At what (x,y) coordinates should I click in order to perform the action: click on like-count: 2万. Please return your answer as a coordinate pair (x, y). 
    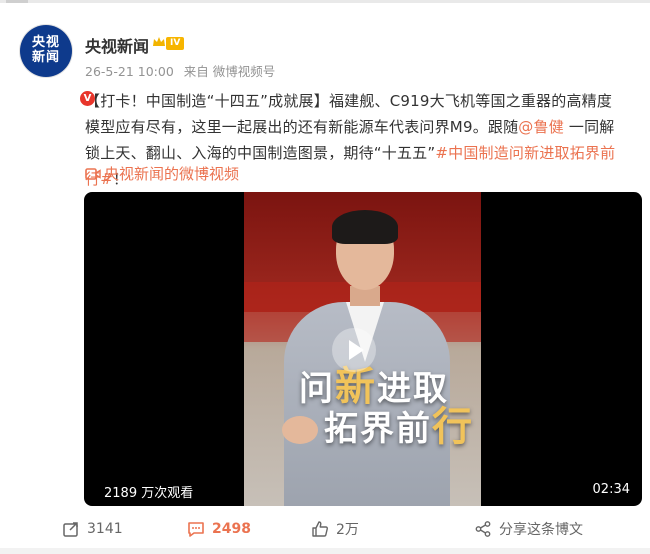
    Looking at the image, I should click on (347, 530).